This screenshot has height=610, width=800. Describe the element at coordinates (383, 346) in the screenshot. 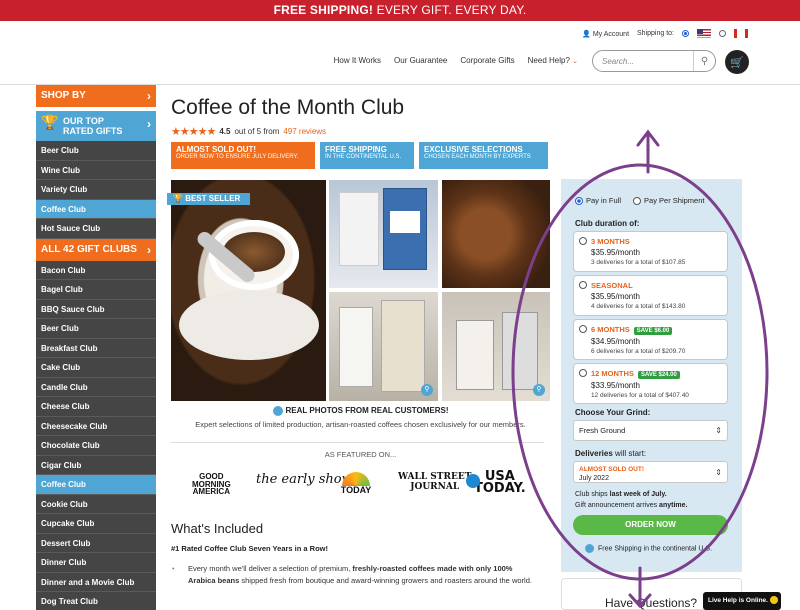

I see `gallery-thumb-customer-1: ⚲` at that location.